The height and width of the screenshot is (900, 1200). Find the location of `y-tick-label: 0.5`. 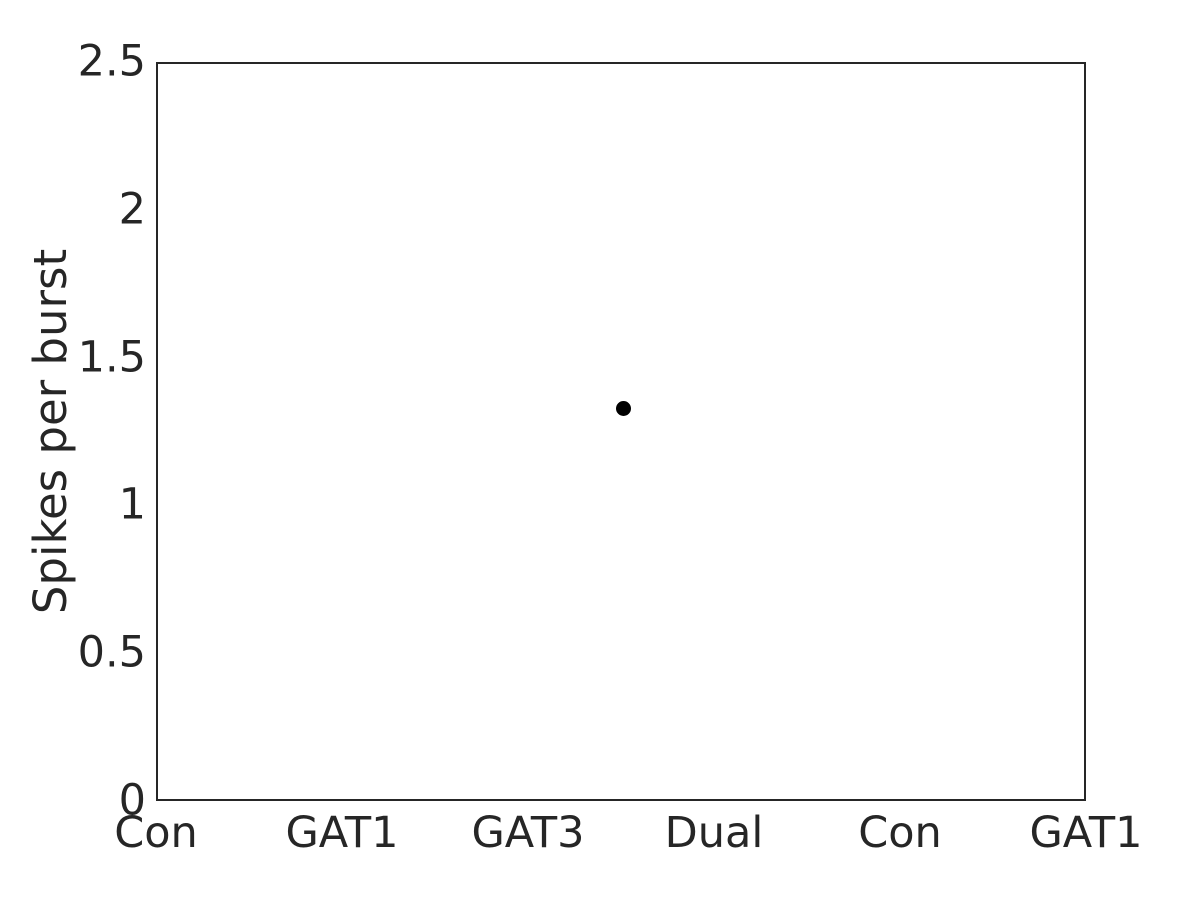

y-tick-label: 0.5 is located at coordinates (111, 652).